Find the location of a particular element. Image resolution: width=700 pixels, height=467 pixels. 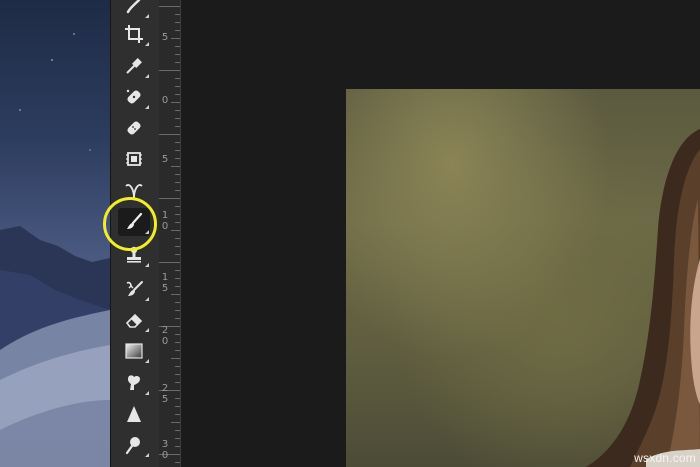

ruler-label: 1 5 is located at coordinates (165, 283).